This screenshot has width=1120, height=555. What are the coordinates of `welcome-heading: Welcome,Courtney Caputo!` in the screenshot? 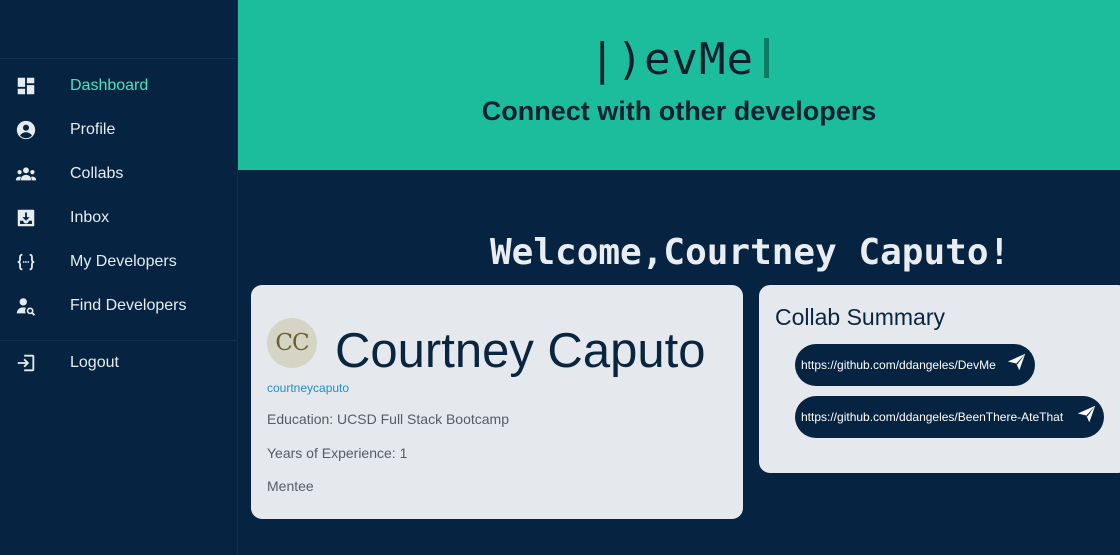 It's located at (750, 252).